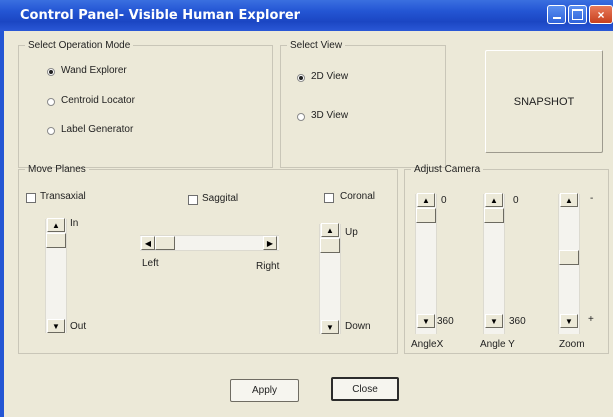 Image resolution: width=613 pixels, height=417 pixels. Describe the element at coordinates (351, 232) in the screenshot. I see `coronal-up-label: Up` at that location.